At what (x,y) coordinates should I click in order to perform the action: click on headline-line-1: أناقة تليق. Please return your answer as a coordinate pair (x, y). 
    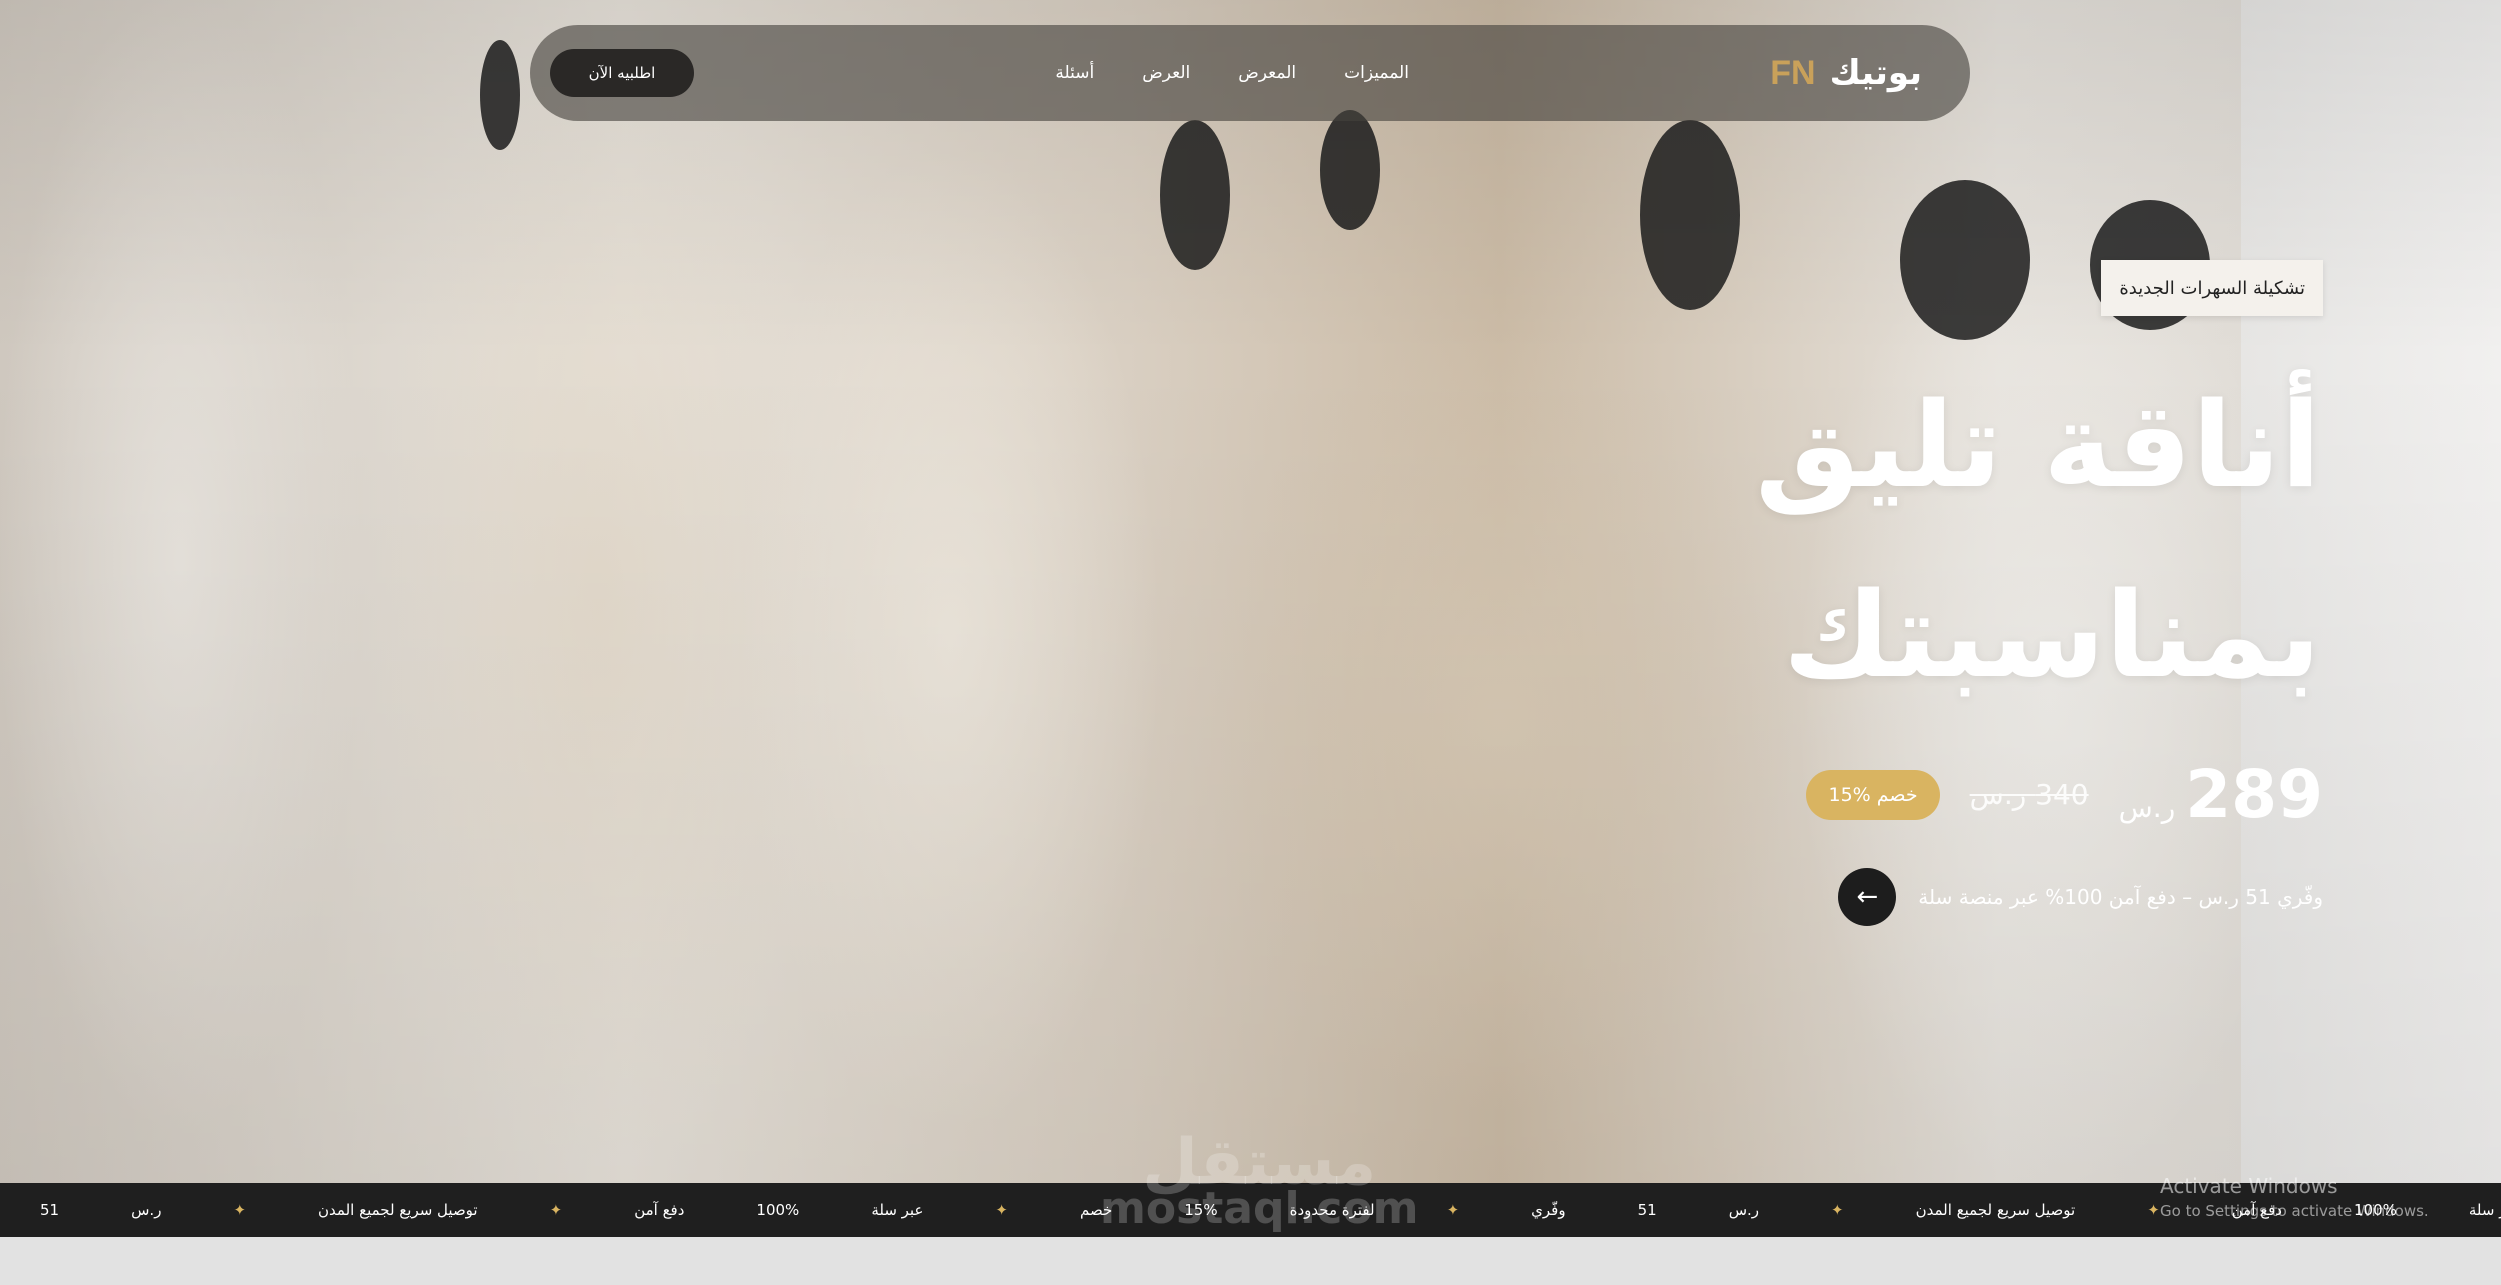
    Looking at the image, I should click on (2038, 445).